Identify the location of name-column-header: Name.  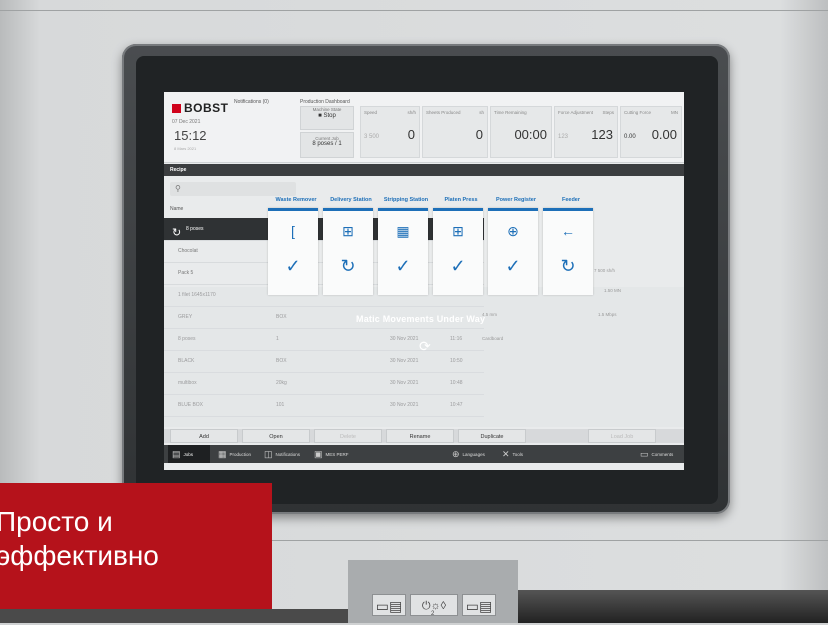
(176, 209).